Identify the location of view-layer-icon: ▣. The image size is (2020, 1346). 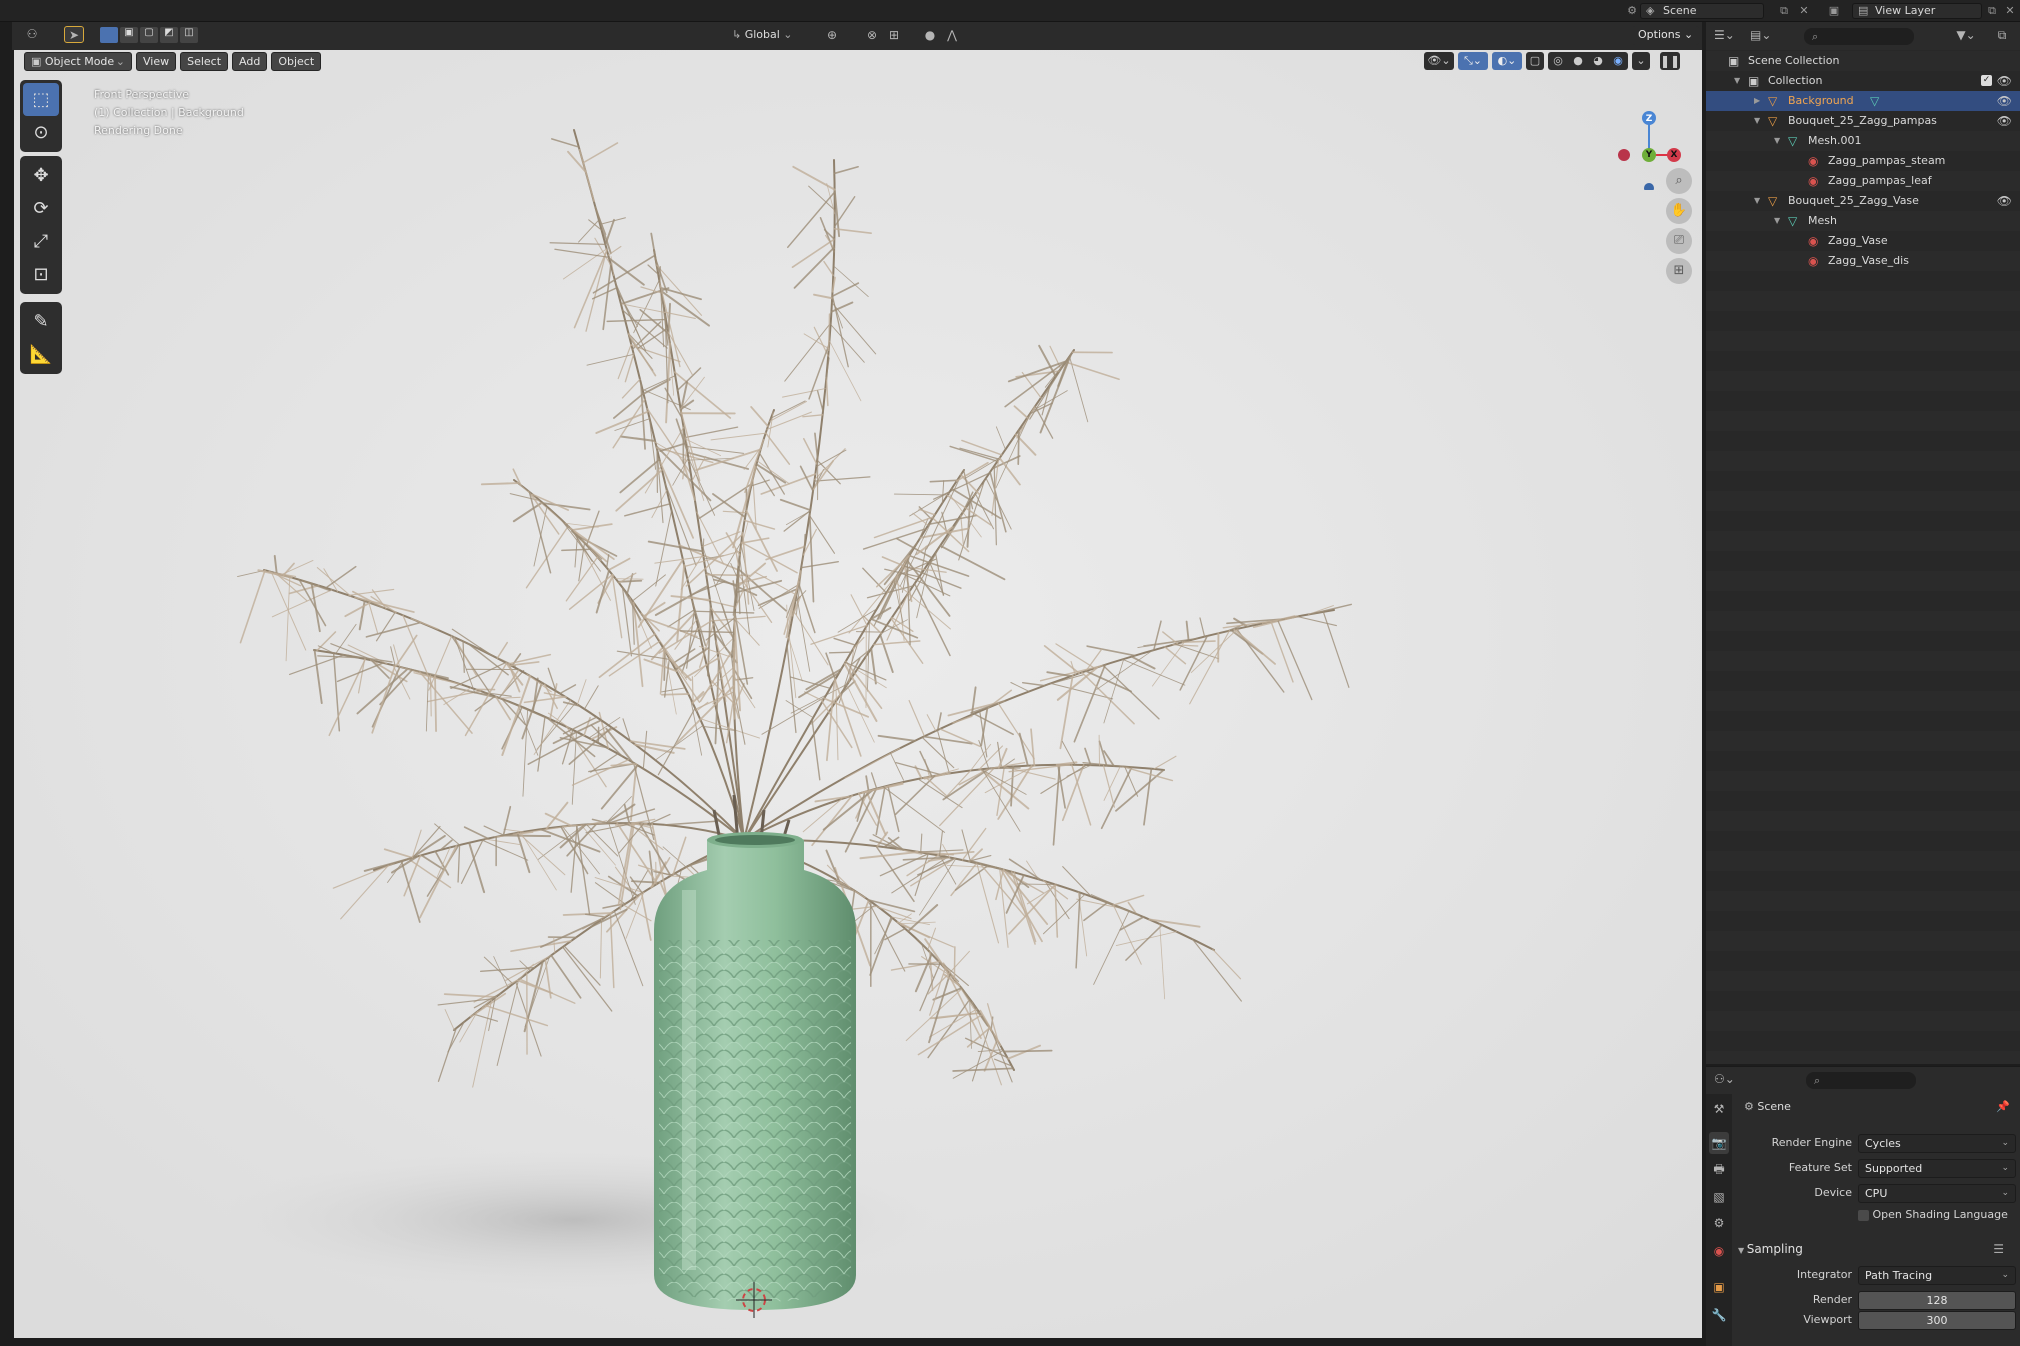
(1834, 11).